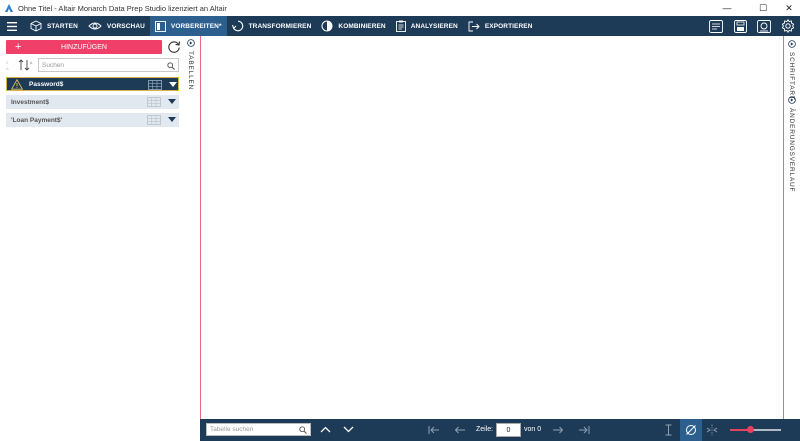 The height and width of the screenshot is (441, 800). Describe the element at coordinates (7, 62) in the screenshot. I see `svg-text: Z` at that location.